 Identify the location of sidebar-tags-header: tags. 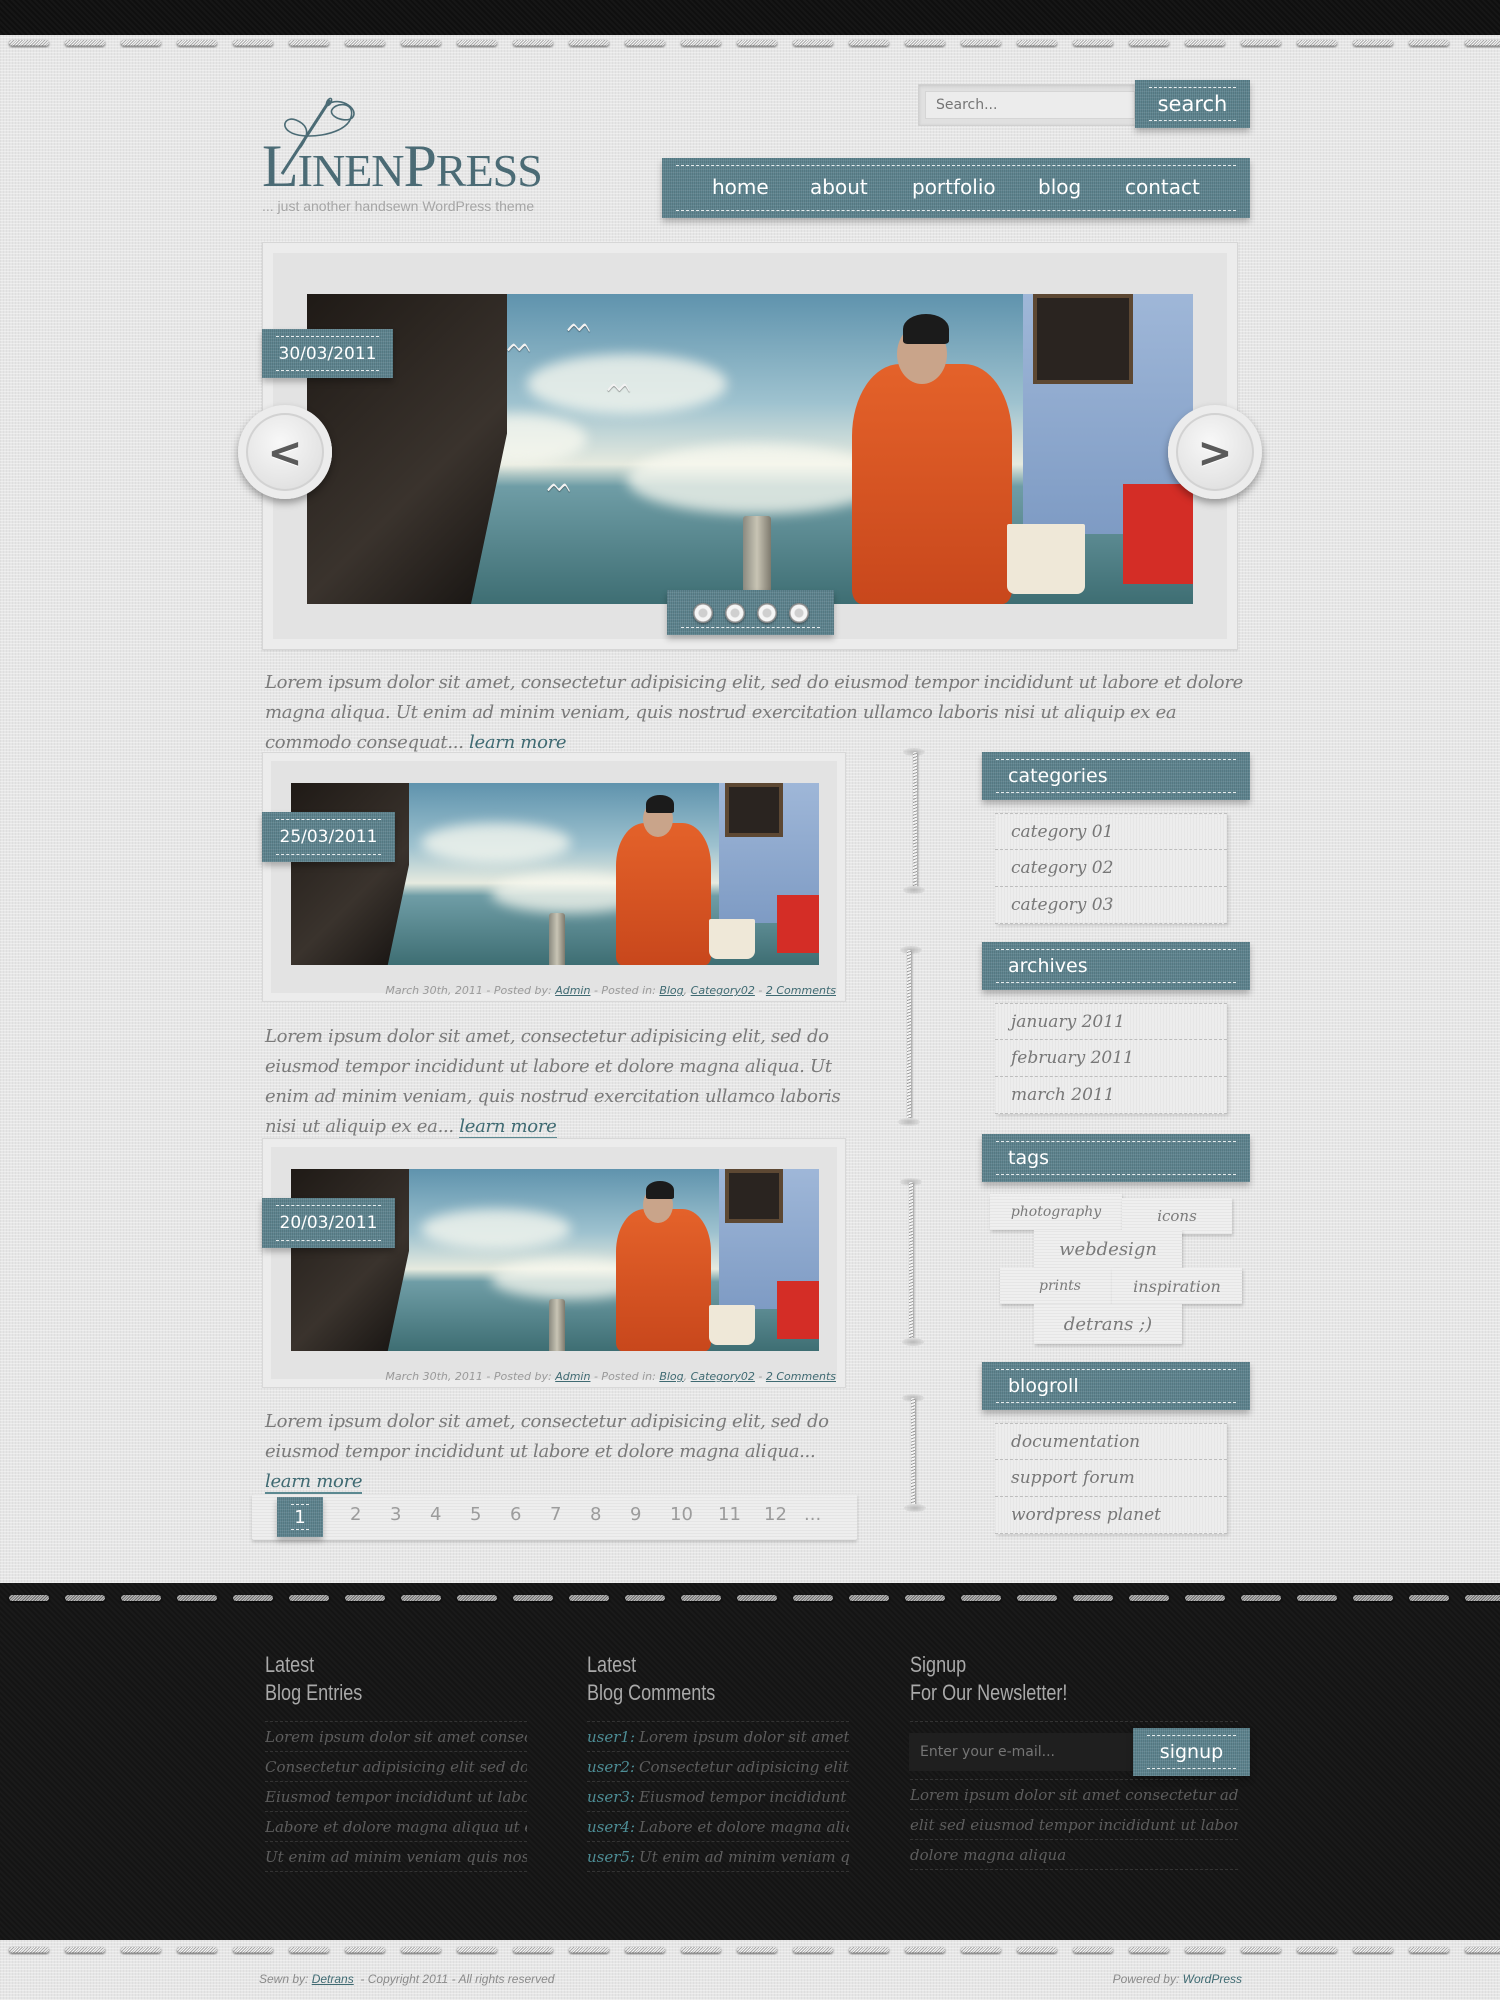
(1116, 1158).